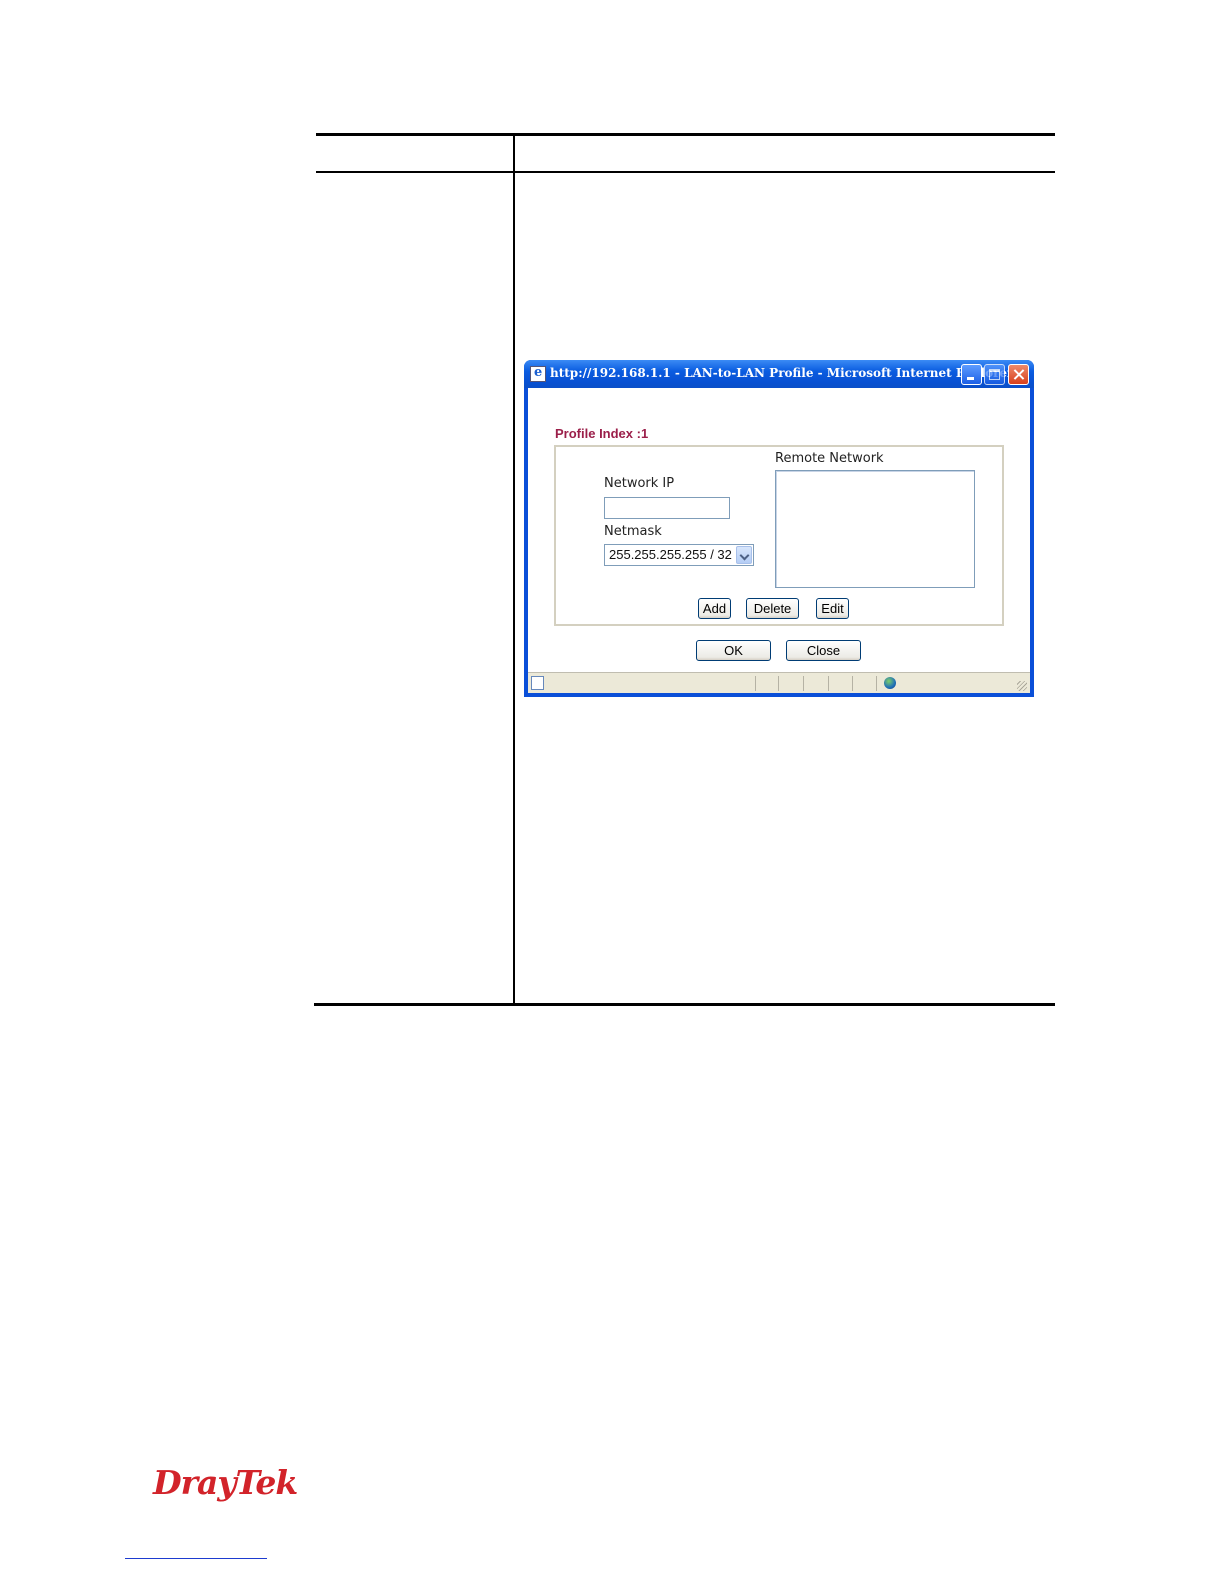 The height and width of the screenshot is (1584, 1224). I want to click on page-icon, so click(537, 683).